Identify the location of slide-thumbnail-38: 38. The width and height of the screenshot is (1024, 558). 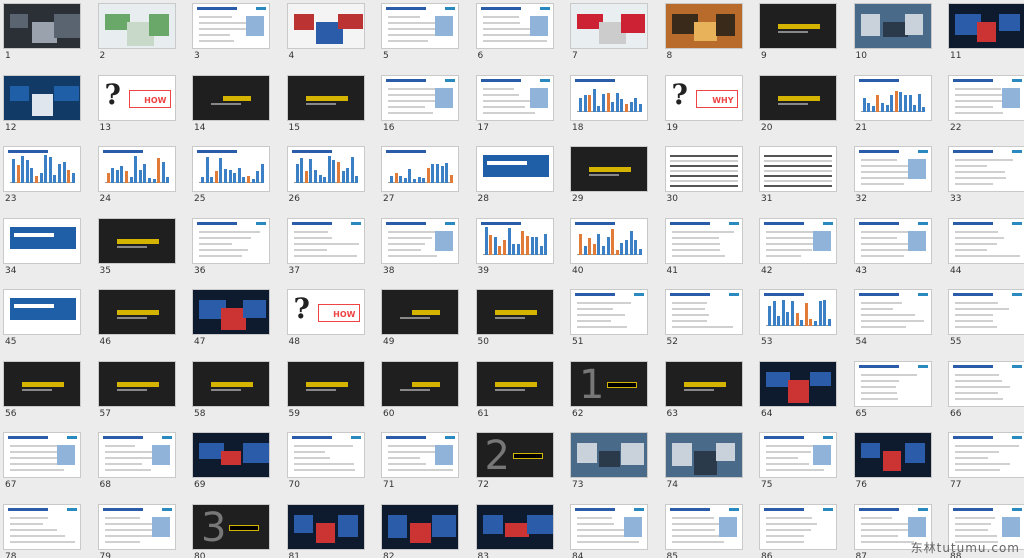
(428, 253).